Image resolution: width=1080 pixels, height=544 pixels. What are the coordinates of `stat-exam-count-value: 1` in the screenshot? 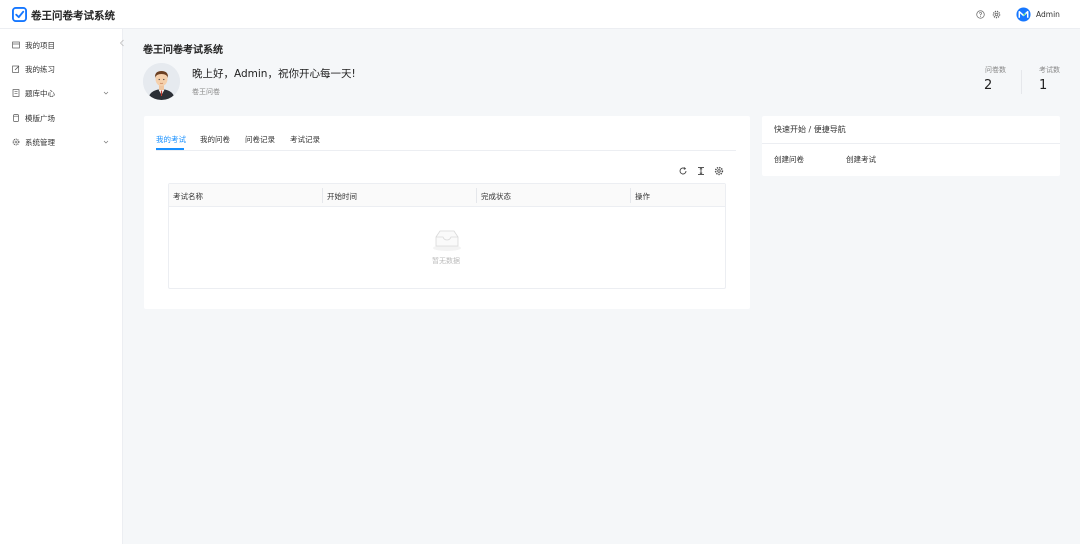 It's located at (1043, 85).